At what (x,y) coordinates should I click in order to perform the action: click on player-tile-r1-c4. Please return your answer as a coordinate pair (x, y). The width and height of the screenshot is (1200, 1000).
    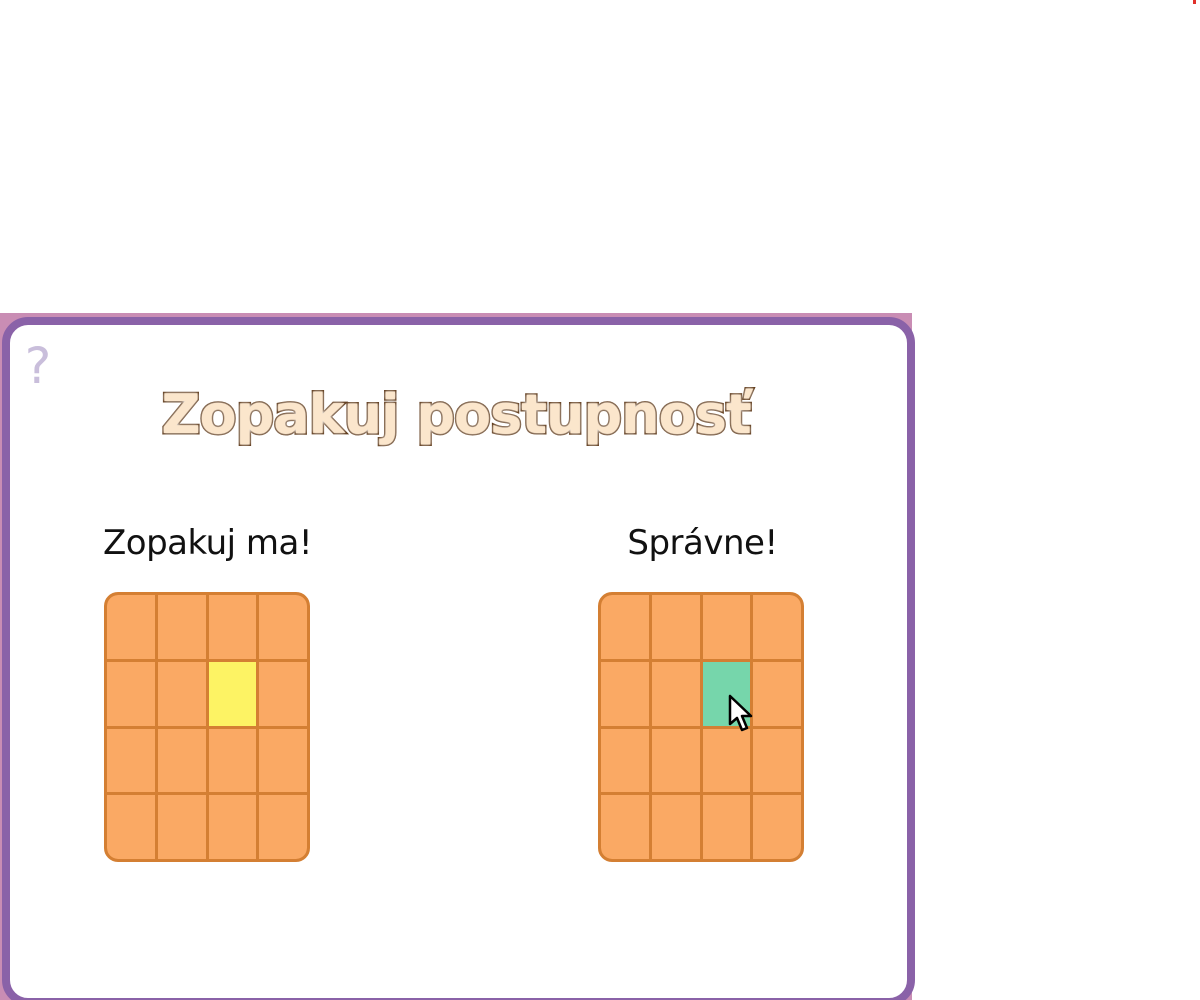
    Looking at the image, I should click on (777, 627).